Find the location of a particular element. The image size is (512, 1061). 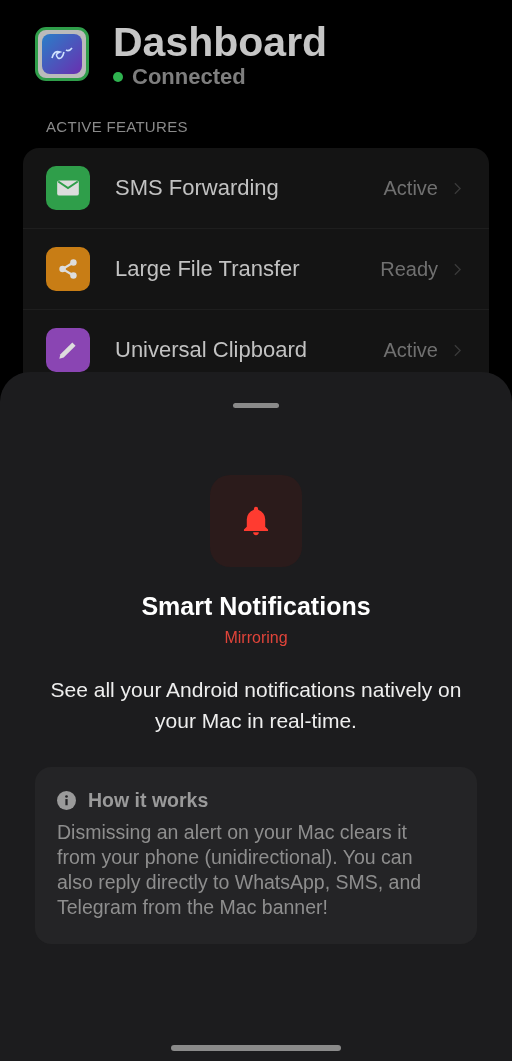

feature-row: Large File Transfer Ready is located at coordinates (256, 268).